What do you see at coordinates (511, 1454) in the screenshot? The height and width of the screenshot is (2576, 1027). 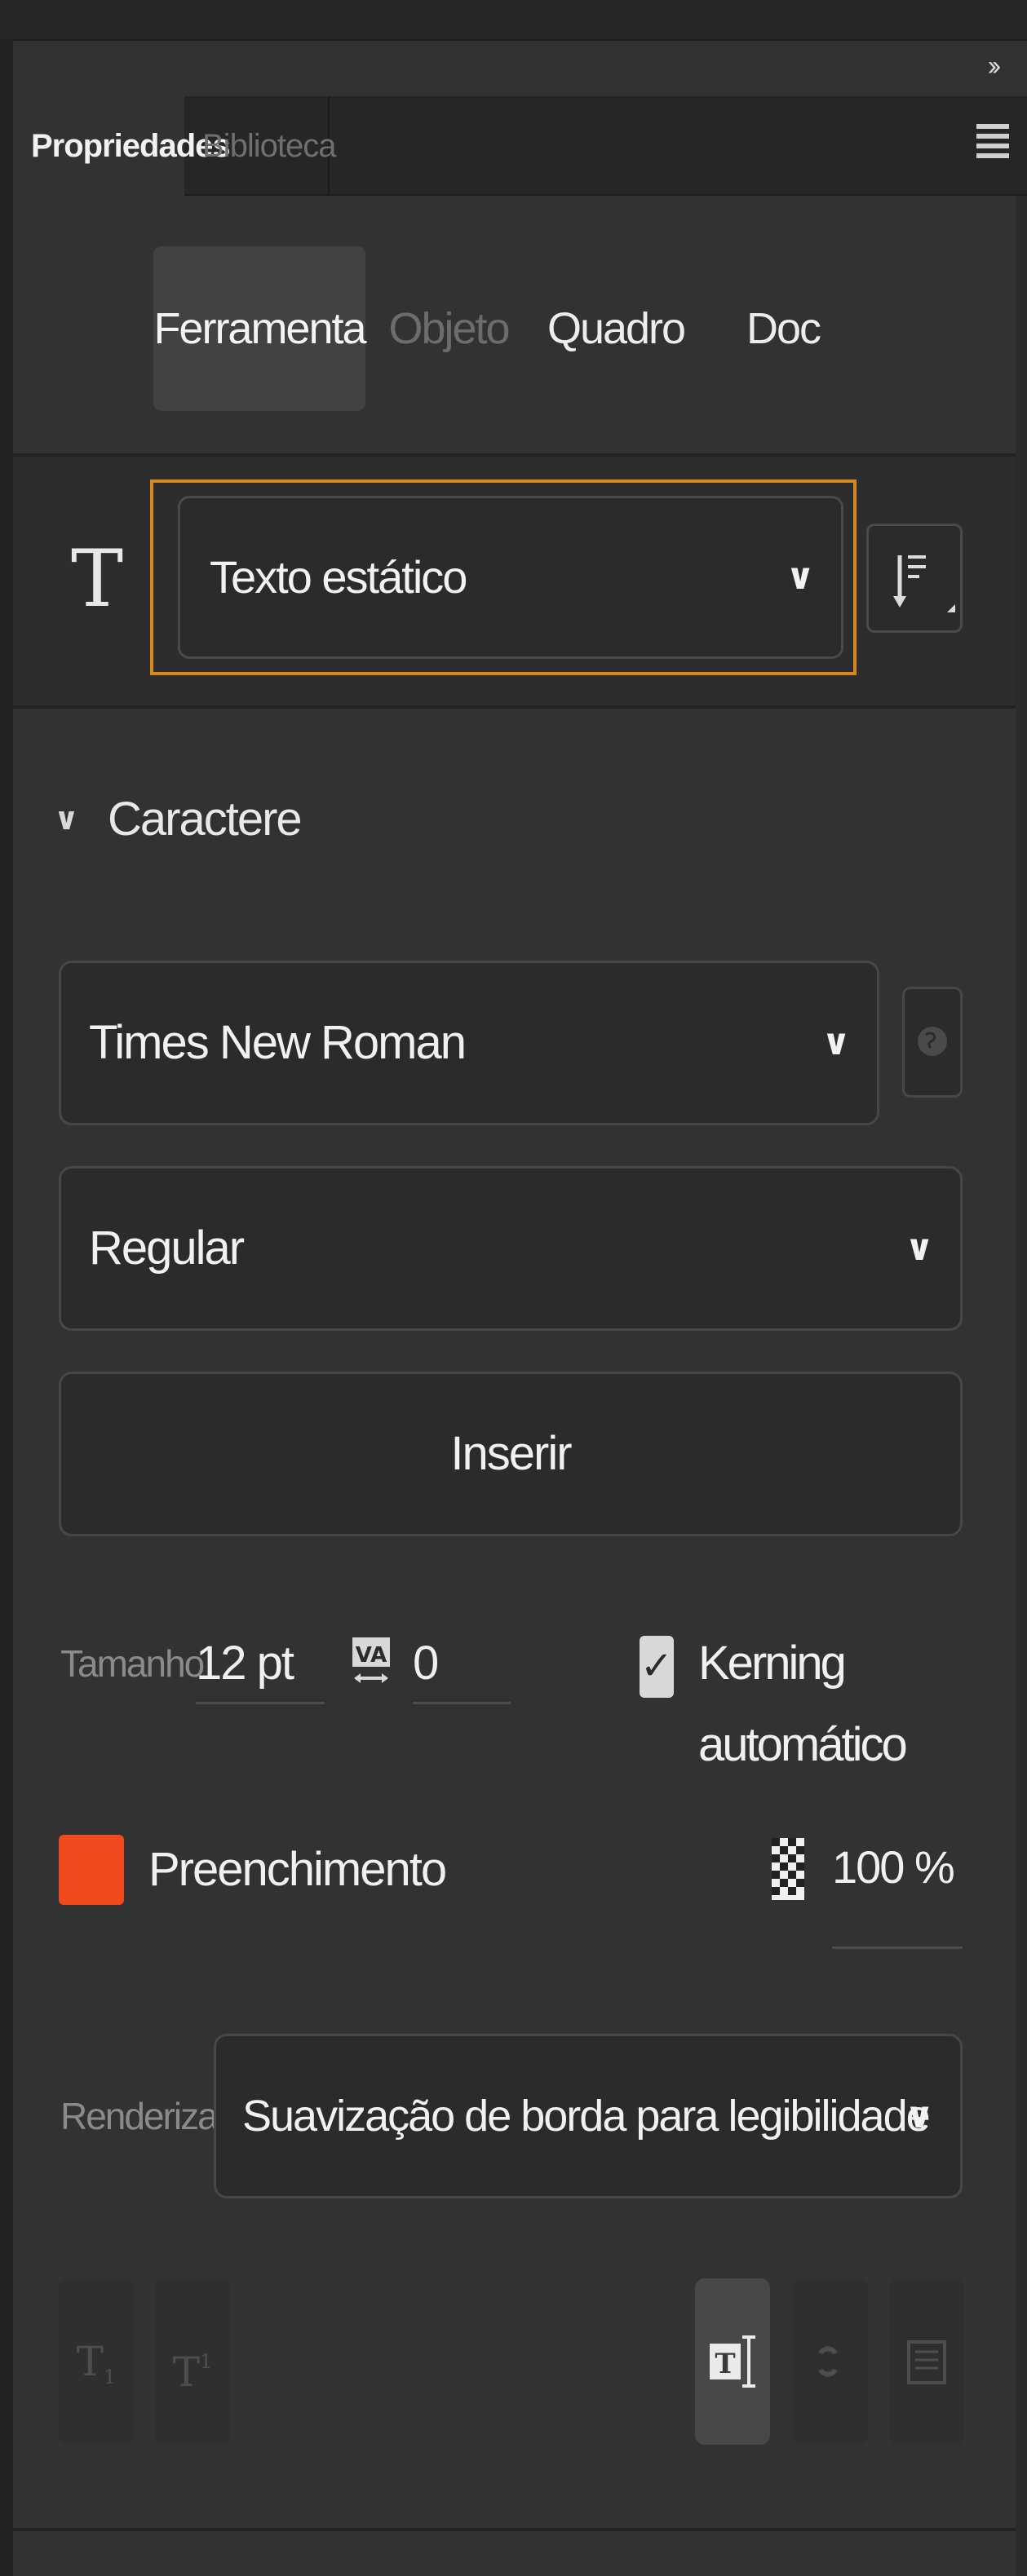 I see `insert-button: Inserir` at bounding box center [511, 1454].